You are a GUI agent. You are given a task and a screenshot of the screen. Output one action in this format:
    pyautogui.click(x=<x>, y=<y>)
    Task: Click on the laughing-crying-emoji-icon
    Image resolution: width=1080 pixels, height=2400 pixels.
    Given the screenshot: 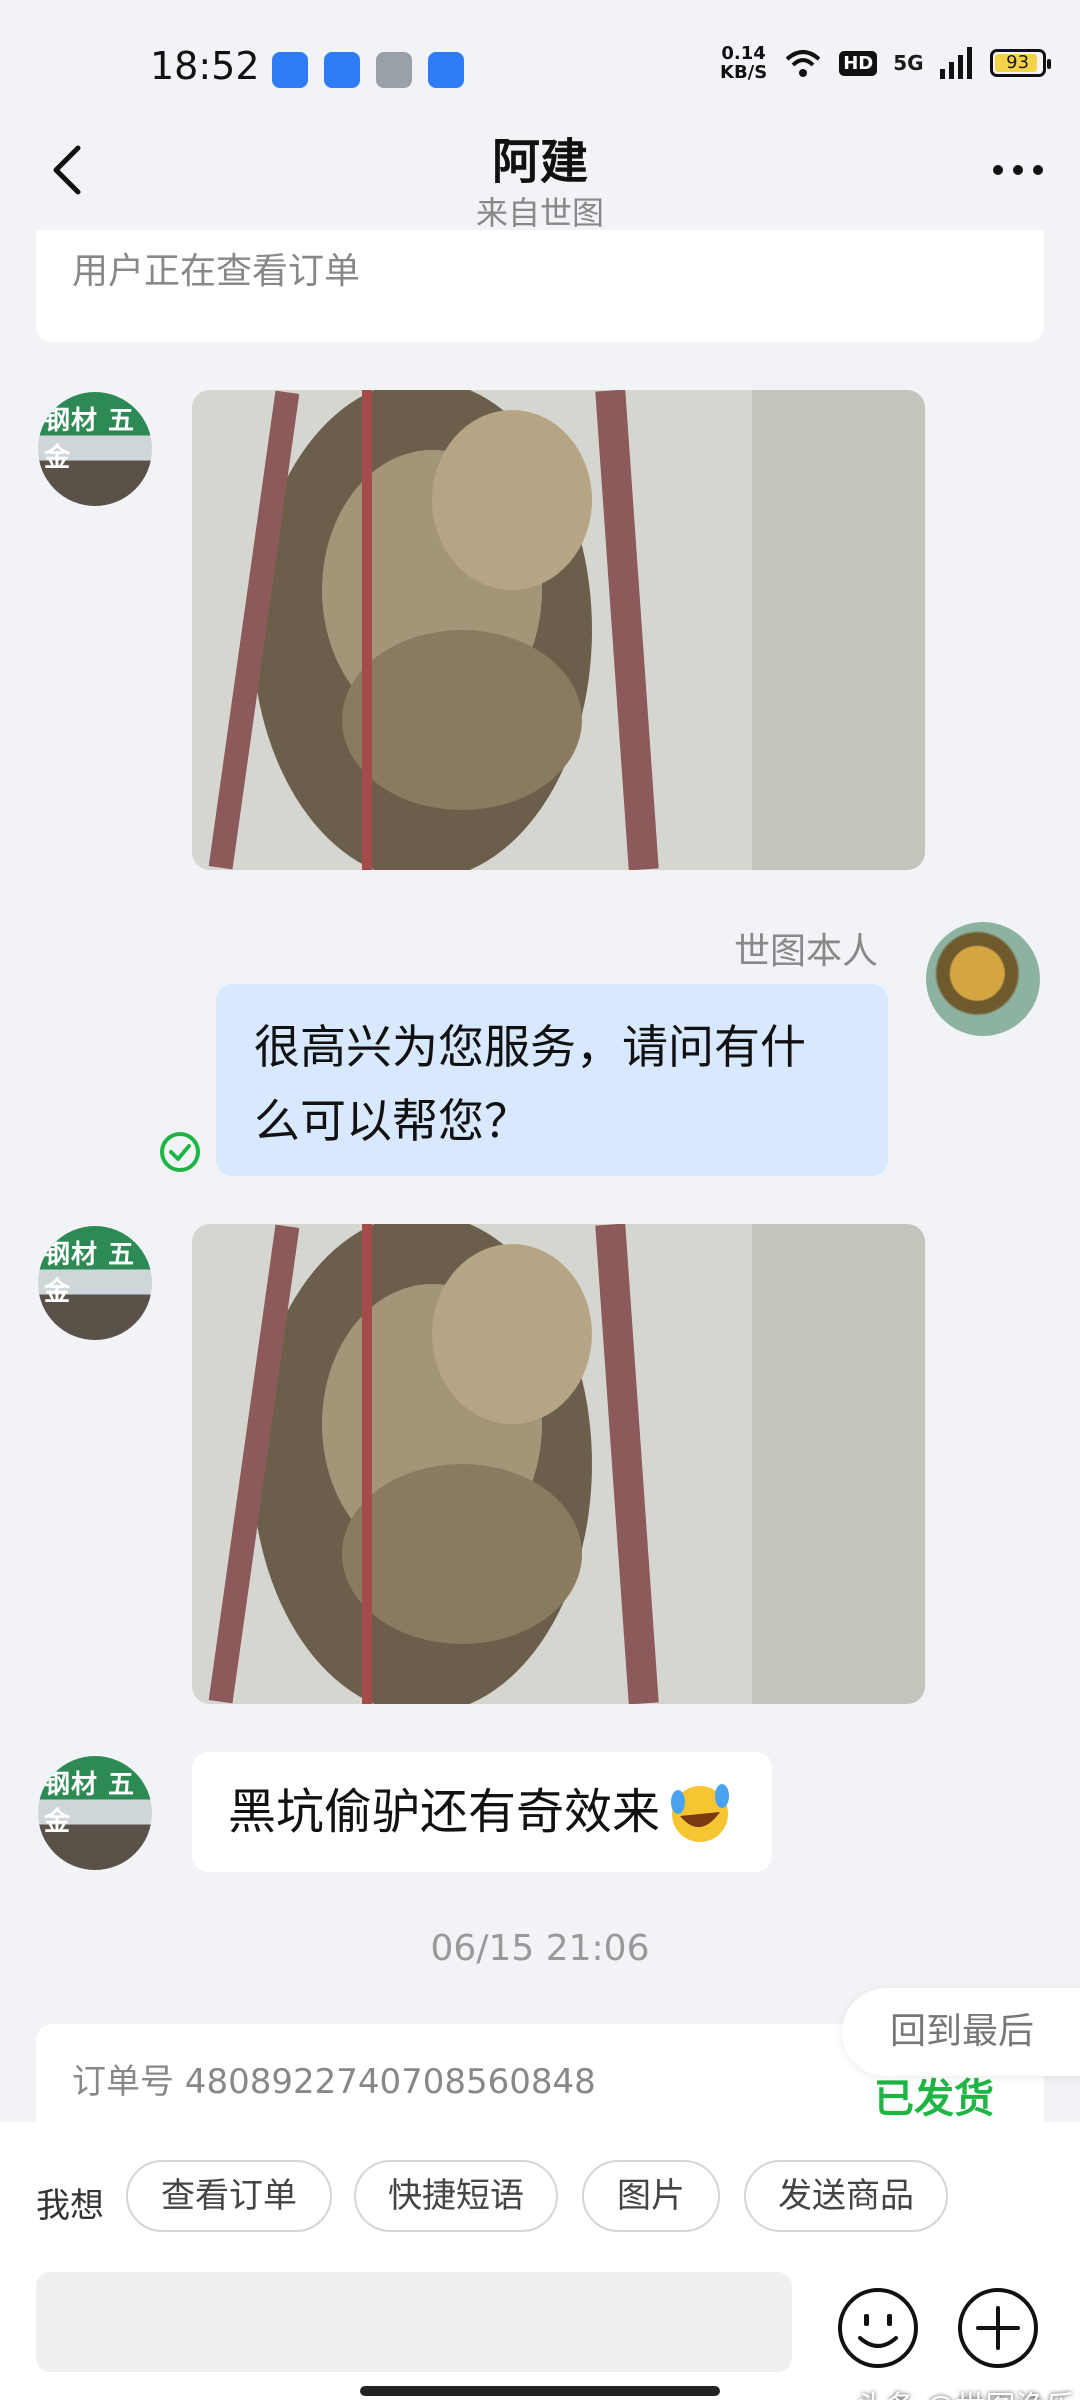 What is the action you would take?
    pyautogui.click(x=700, y=1813)
    